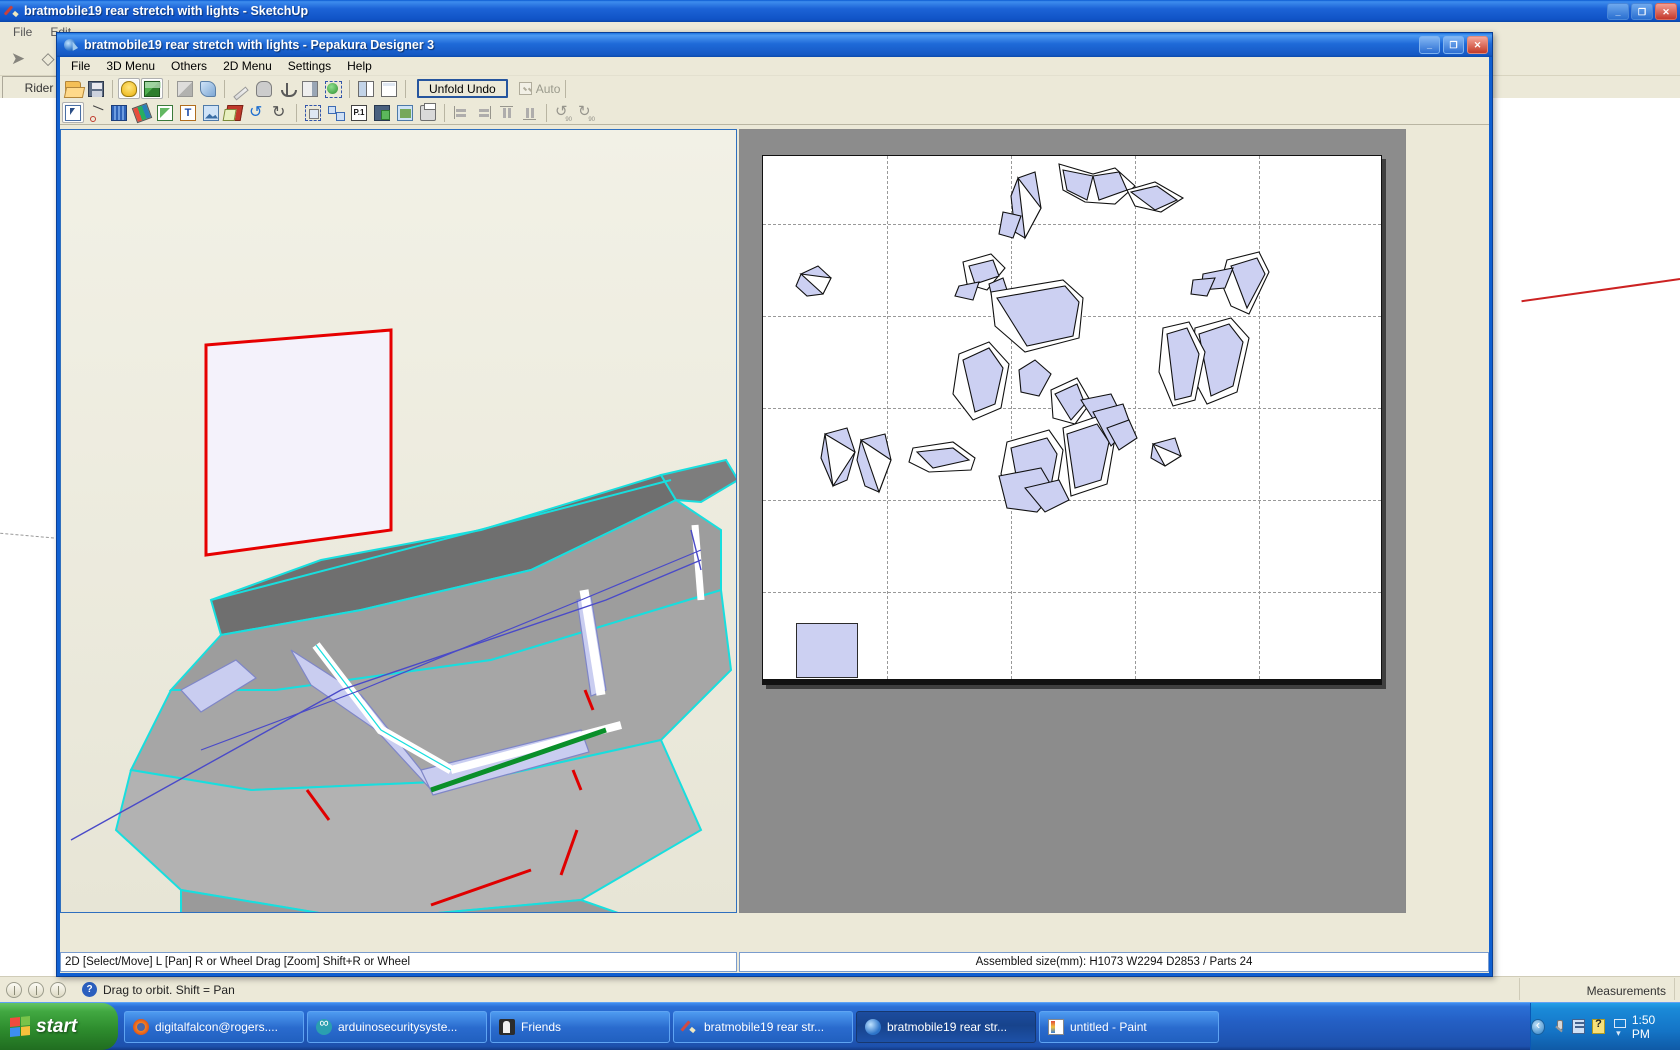  I want to click on system-clock: 1:50 PM, so click(1651, 1027).